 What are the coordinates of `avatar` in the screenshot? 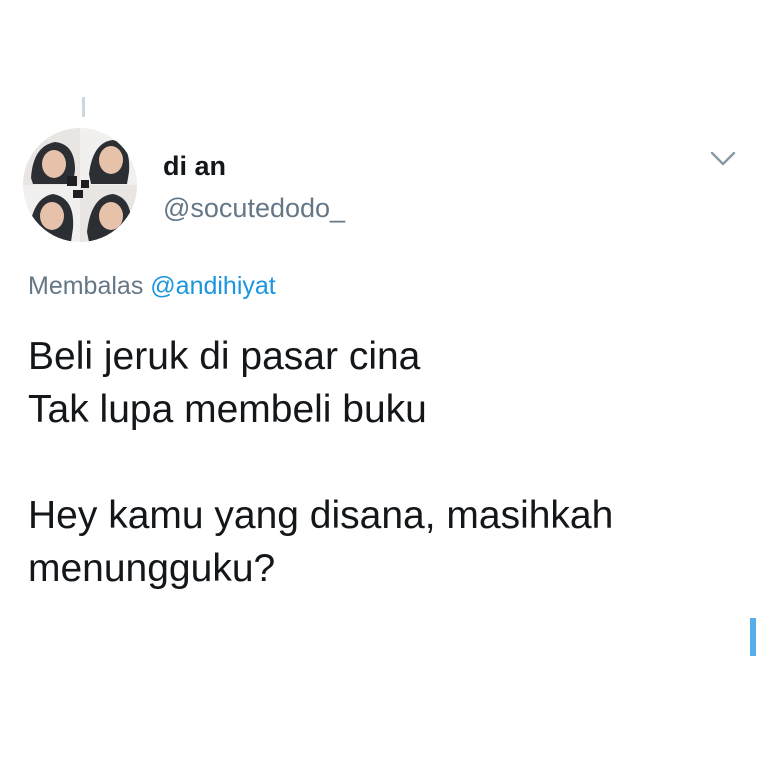 It's located at (80, 185).